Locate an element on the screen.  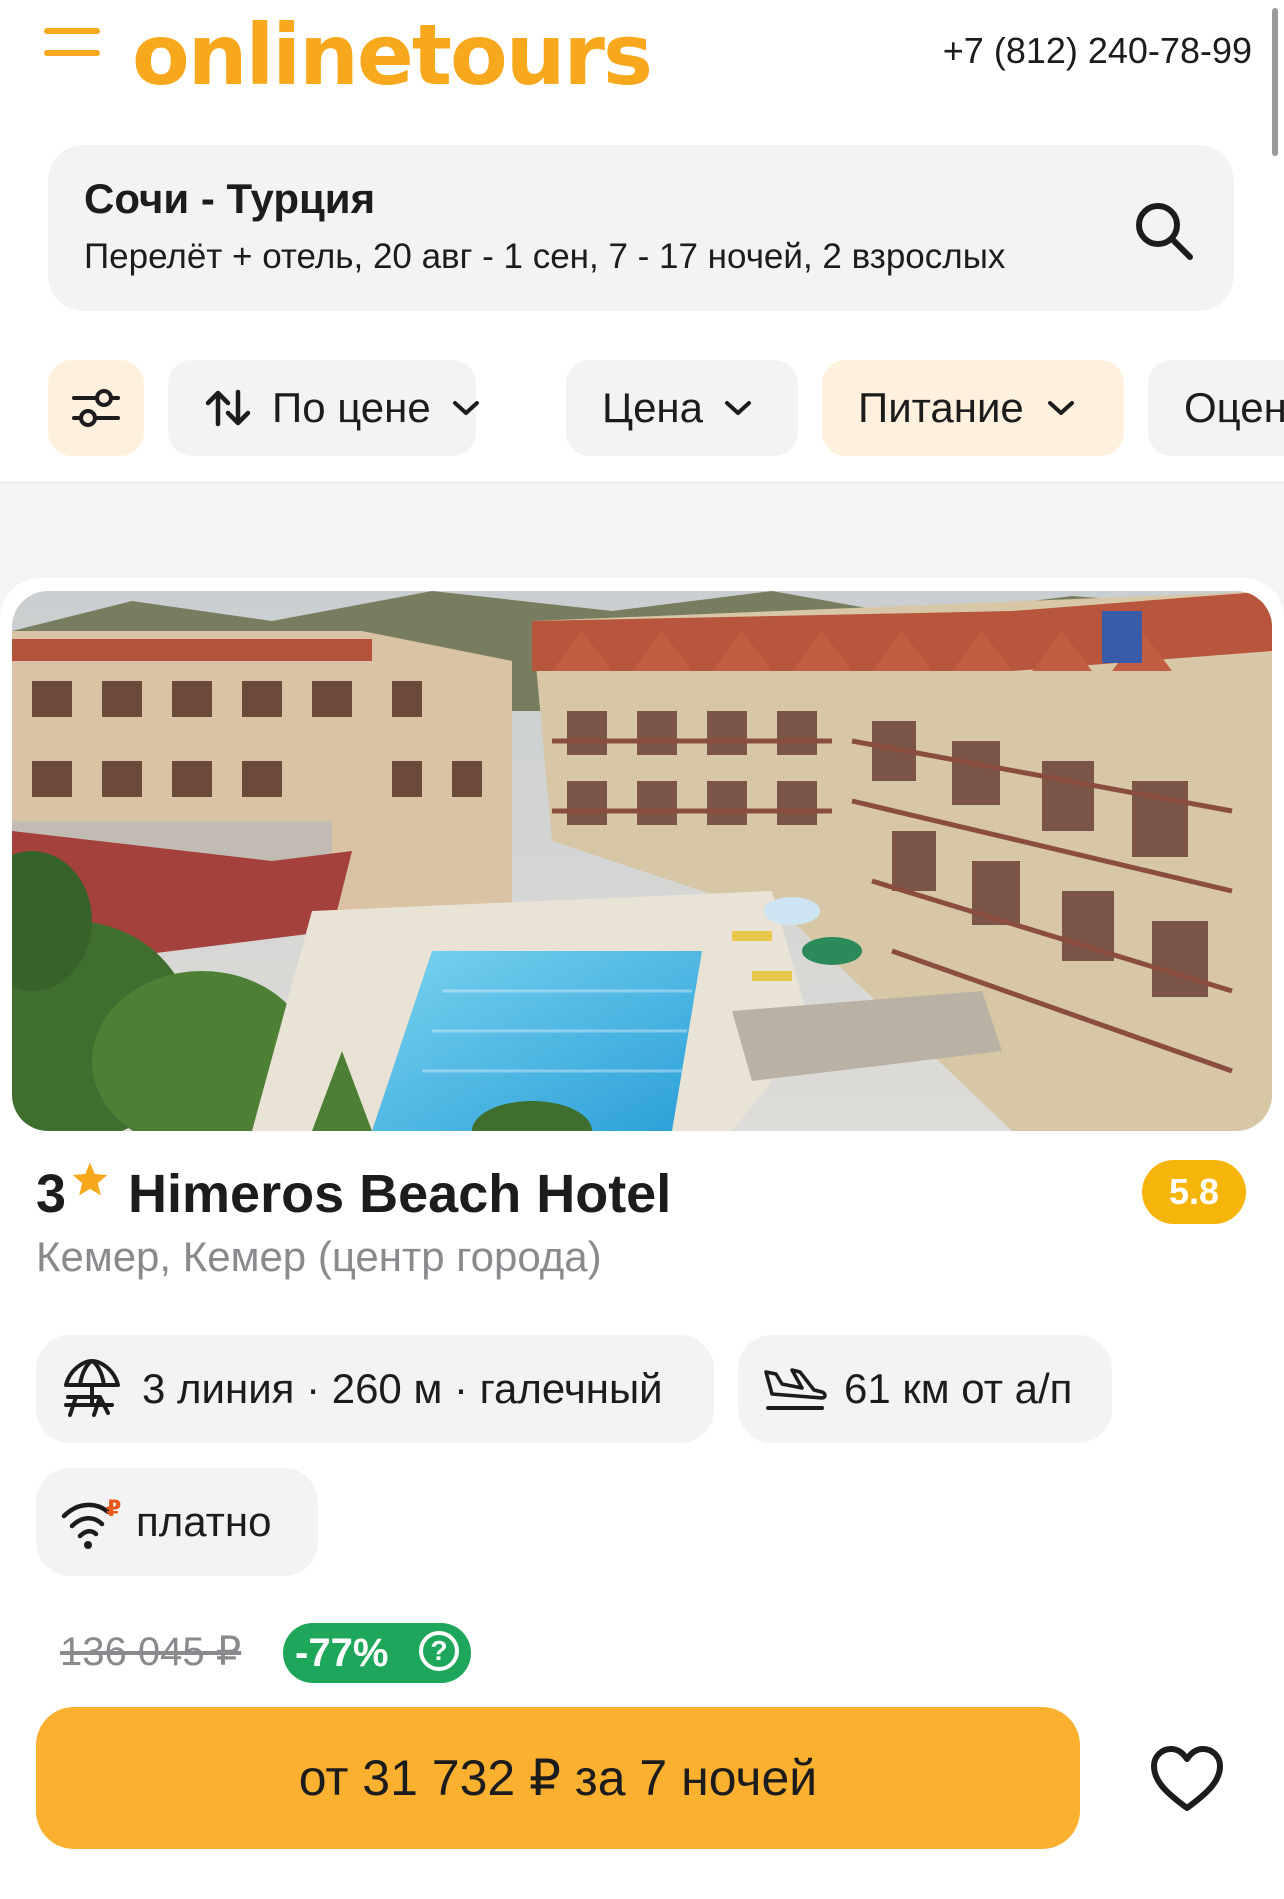
airport-distance: 61 км от а/п is located at coordinates (925, 1389).